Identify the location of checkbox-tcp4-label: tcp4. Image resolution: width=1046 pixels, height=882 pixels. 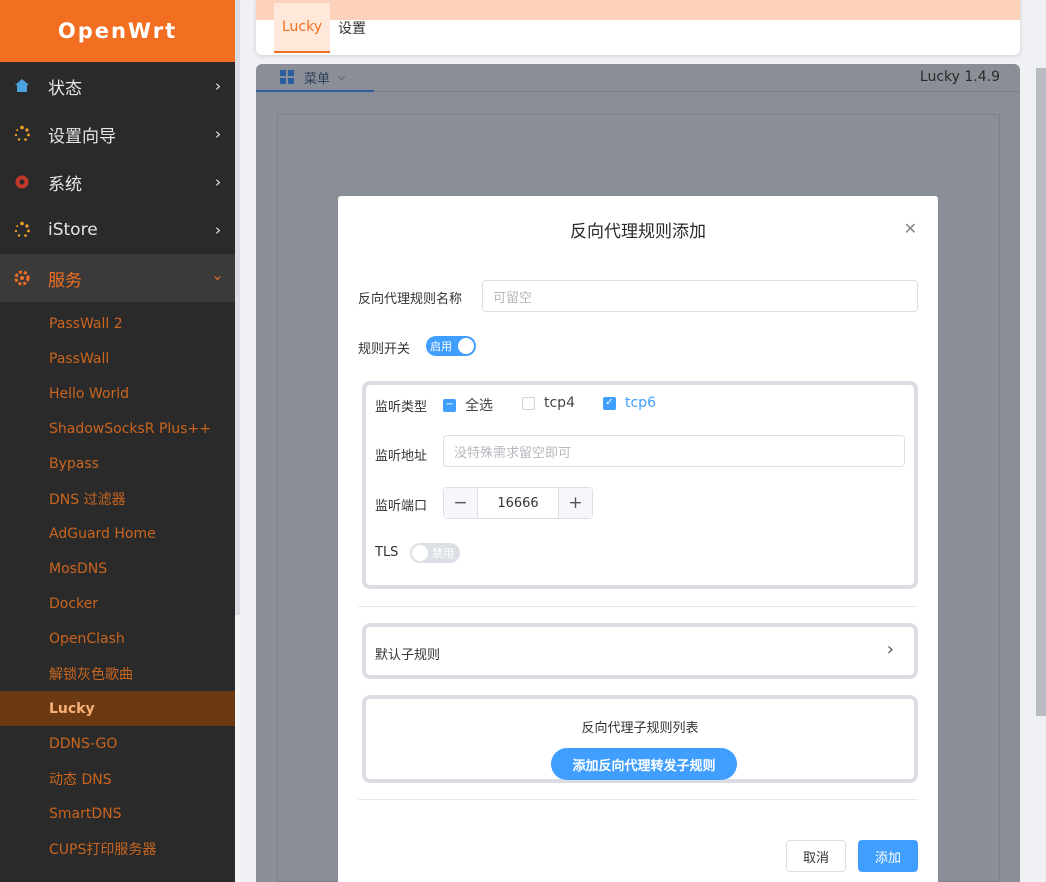
(559, 403).